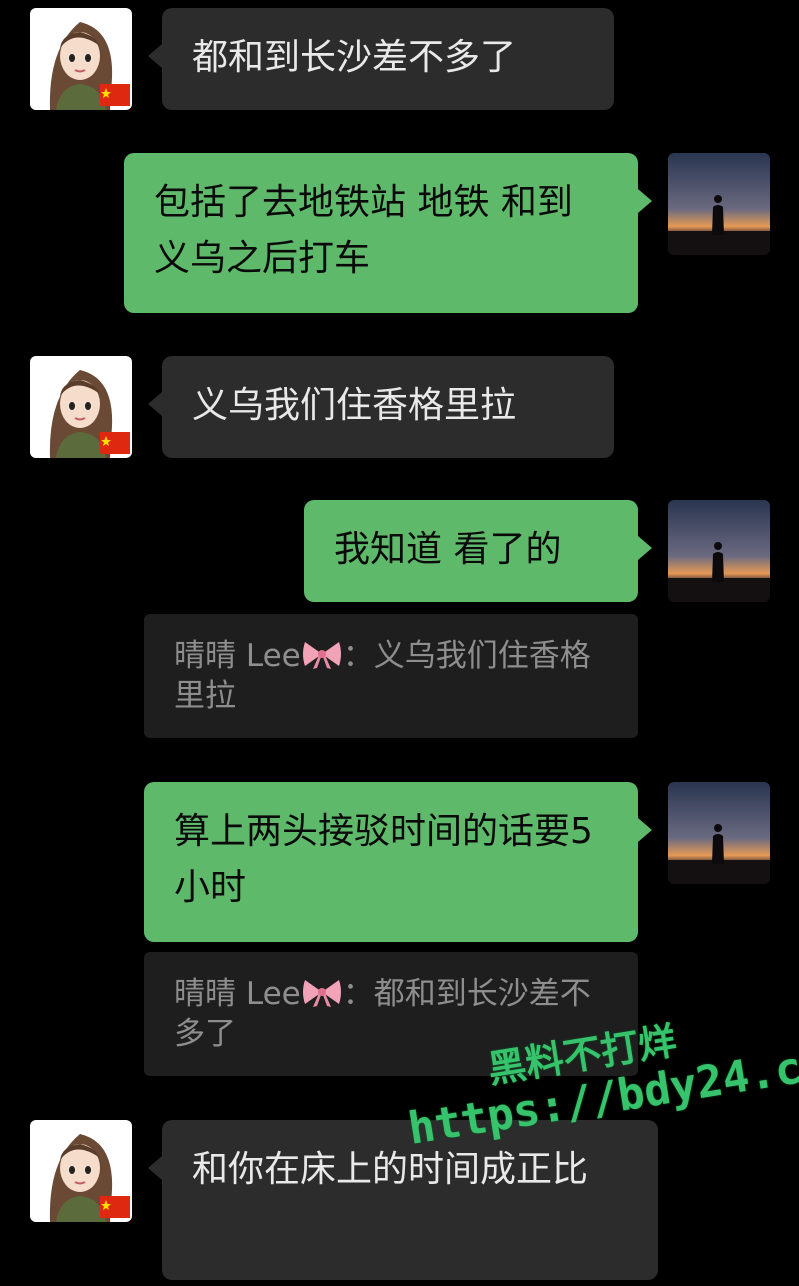 This screenshot has height=1286, width=799. I want to click on message-bubble-outgoing: 算上两头接驳时间的话要5小时, so click(398, 862).